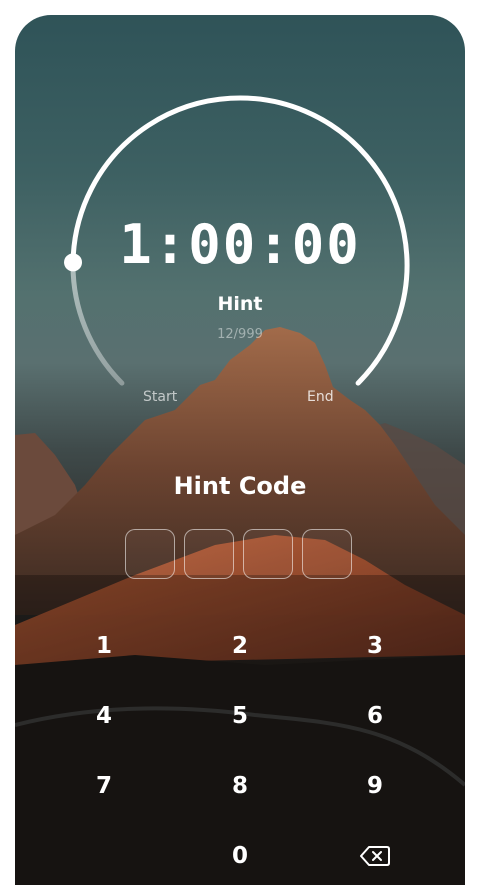  I want to click on backspace-button, so click(375, 856).